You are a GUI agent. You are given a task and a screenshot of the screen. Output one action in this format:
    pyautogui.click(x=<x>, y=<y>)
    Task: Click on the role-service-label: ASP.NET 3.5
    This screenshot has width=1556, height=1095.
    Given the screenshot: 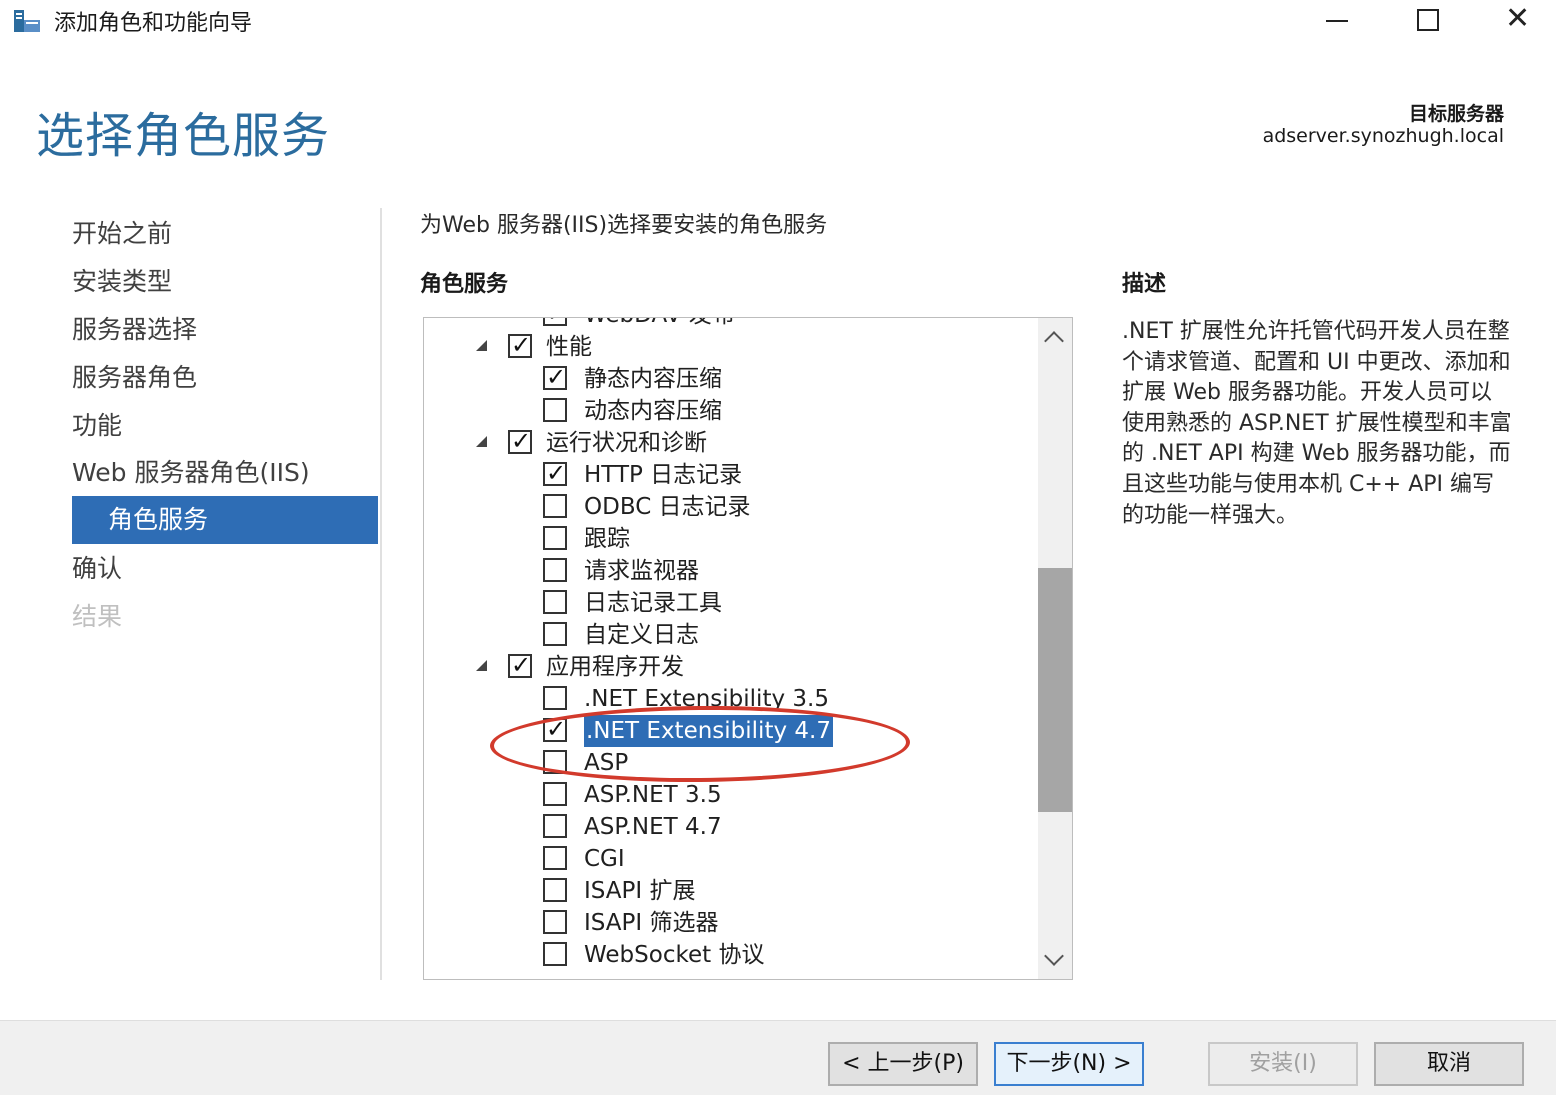 What is the action you would take?
    pyautogui.click(x=653, y=795)
    